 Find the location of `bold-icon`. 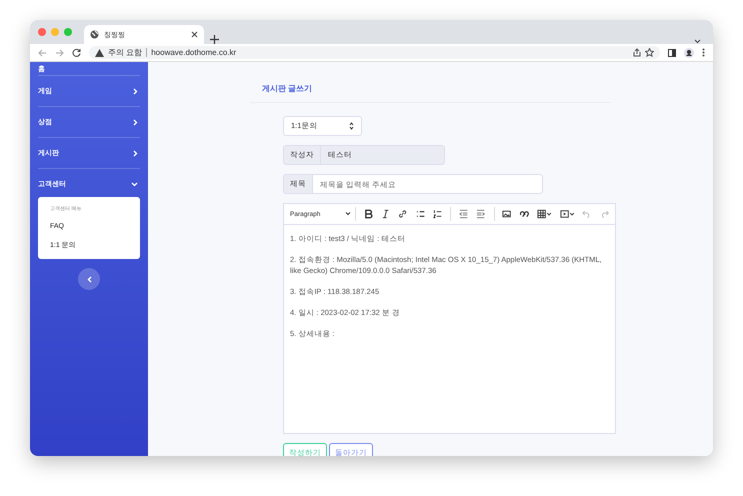

bold-icon is located at coordinates (369, 214).